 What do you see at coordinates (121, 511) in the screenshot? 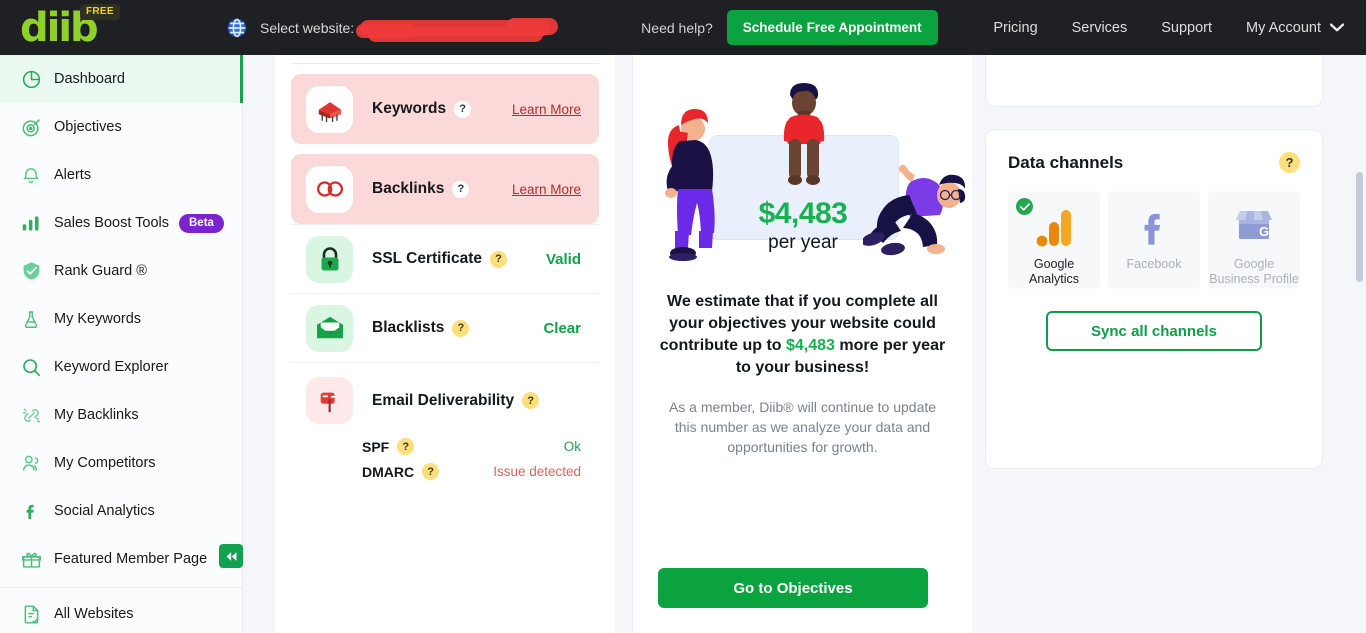
I see `sidebar-item-social-analytics: Social Analytics` at bounding box center [121, 511].